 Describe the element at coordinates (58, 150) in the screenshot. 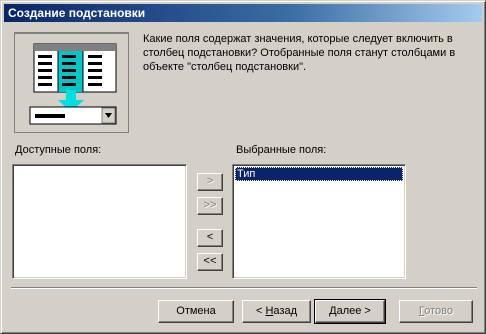

I see `available-fields-label: Доступные поля:` at that location.